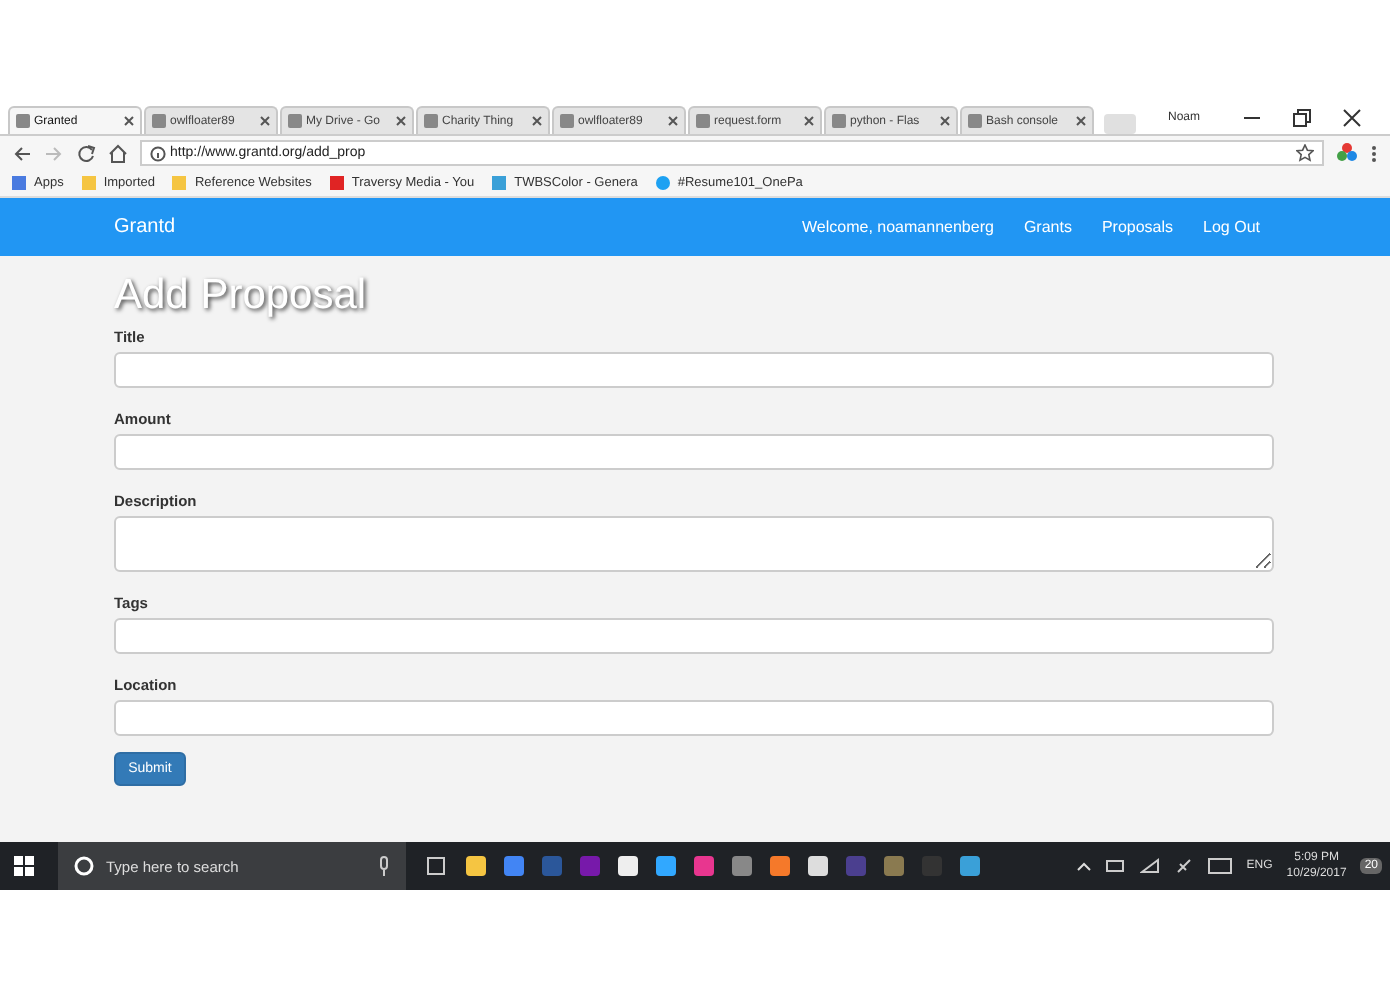  What do you see at coordinates (1374, 153) in the screenshot?
I see `menu-icon` at bounding box center [1374, 153].